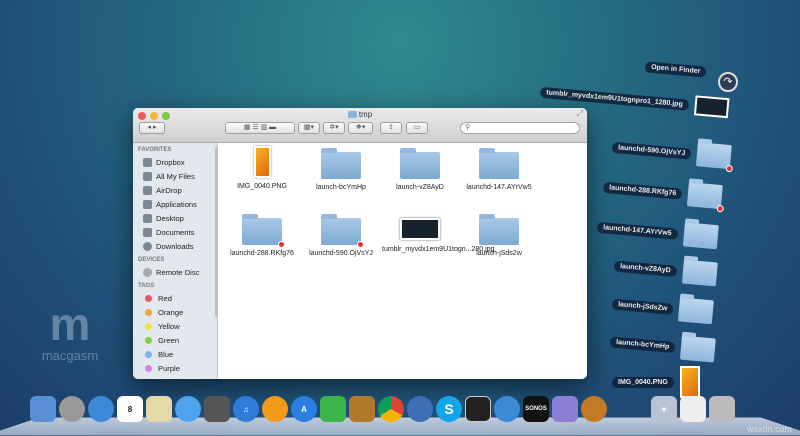  What do you see at coordinates (664, 409) in the screenshot?
I see `dock-downloads-stack-icon: ▾` at bounding box center [664, 409].